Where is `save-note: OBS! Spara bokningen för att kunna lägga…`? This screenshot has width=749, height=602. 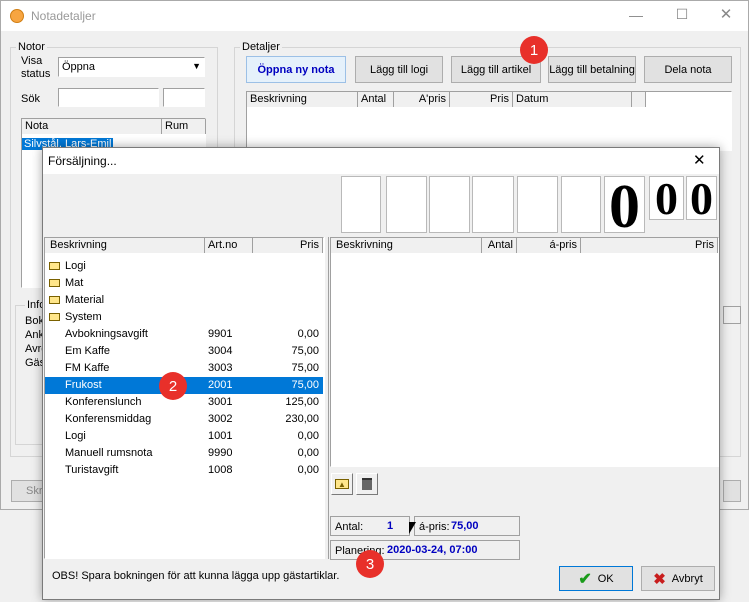
save-note: OBS! Spara bokningen för att kunna lägga… is located at coordinates (196, 576).